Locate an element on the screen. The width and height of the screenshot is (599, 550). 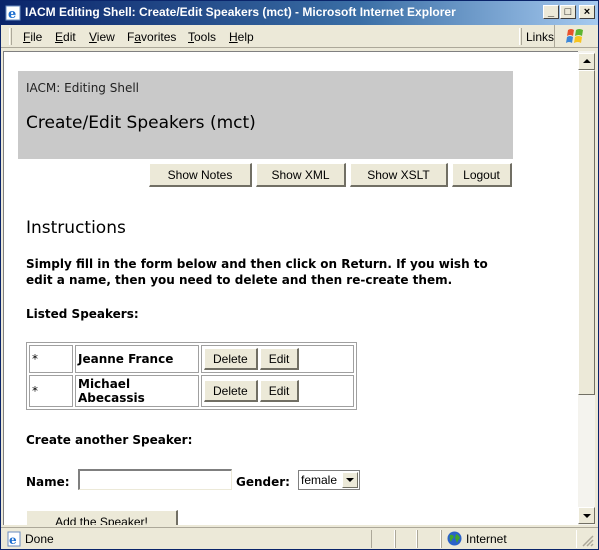
header-subtitle: IACM: Editing Shell is located at coordinates (83, 88).